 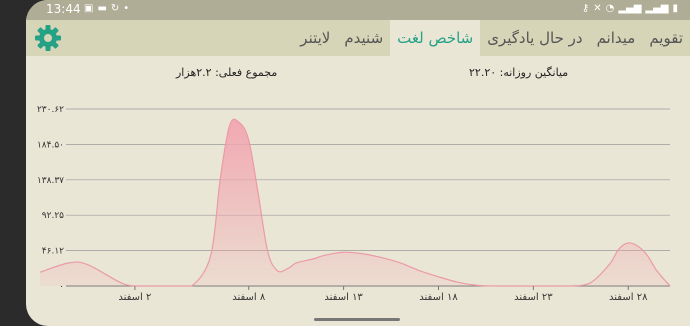 I want to click on message-icon: ▬, so click(x=102, y=8).